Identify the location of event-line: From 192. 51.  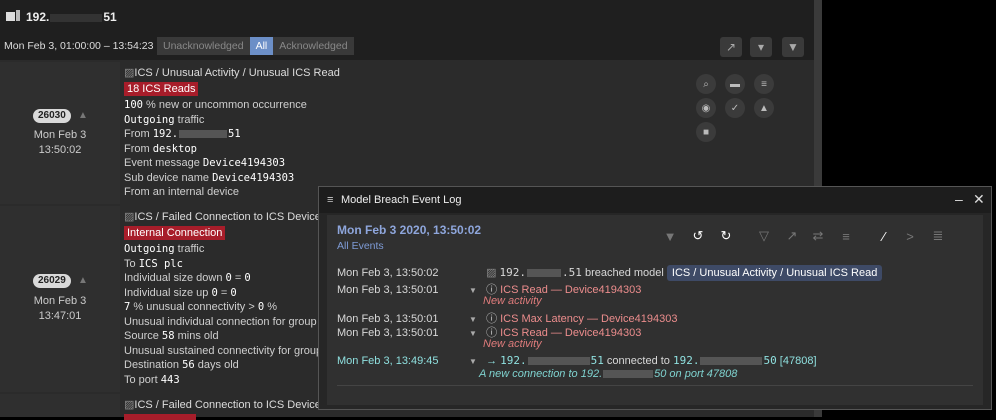
(182, 134).